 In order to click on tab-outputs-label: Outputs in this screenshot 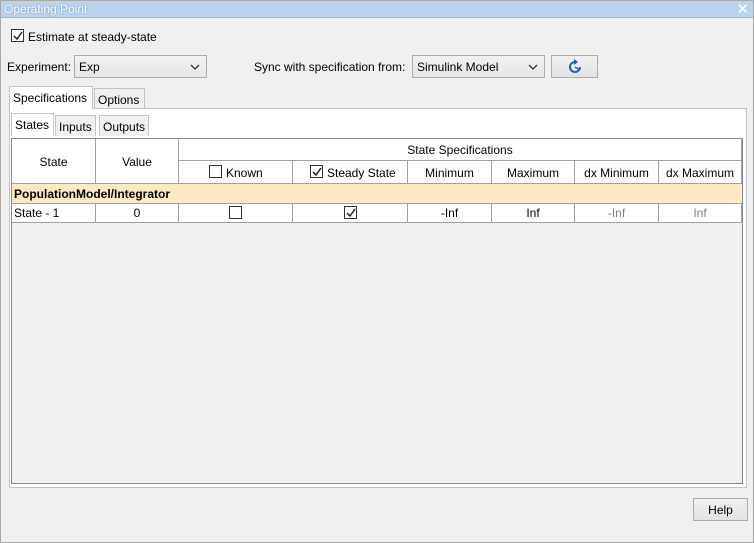, I will do `click(124, 127)`.